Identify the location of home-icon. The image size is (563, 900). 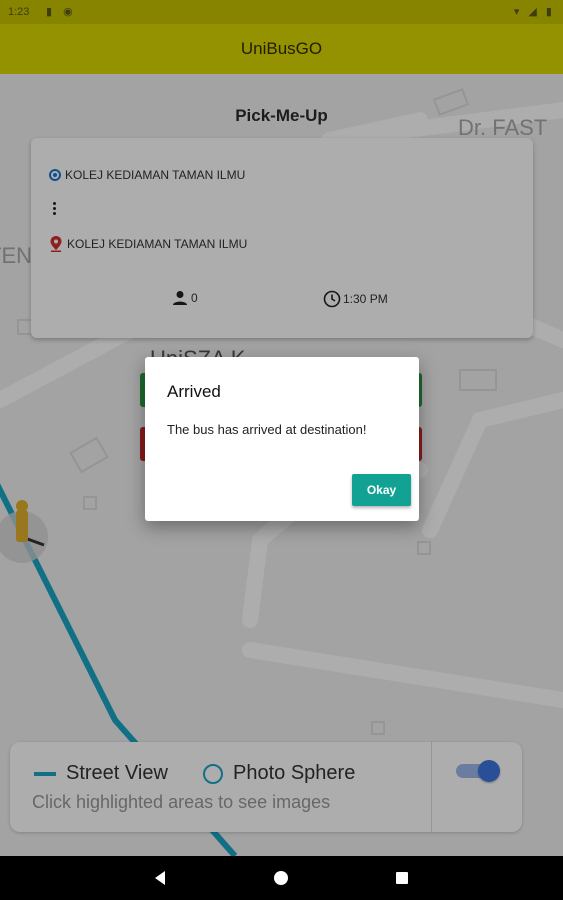
(281, 878).